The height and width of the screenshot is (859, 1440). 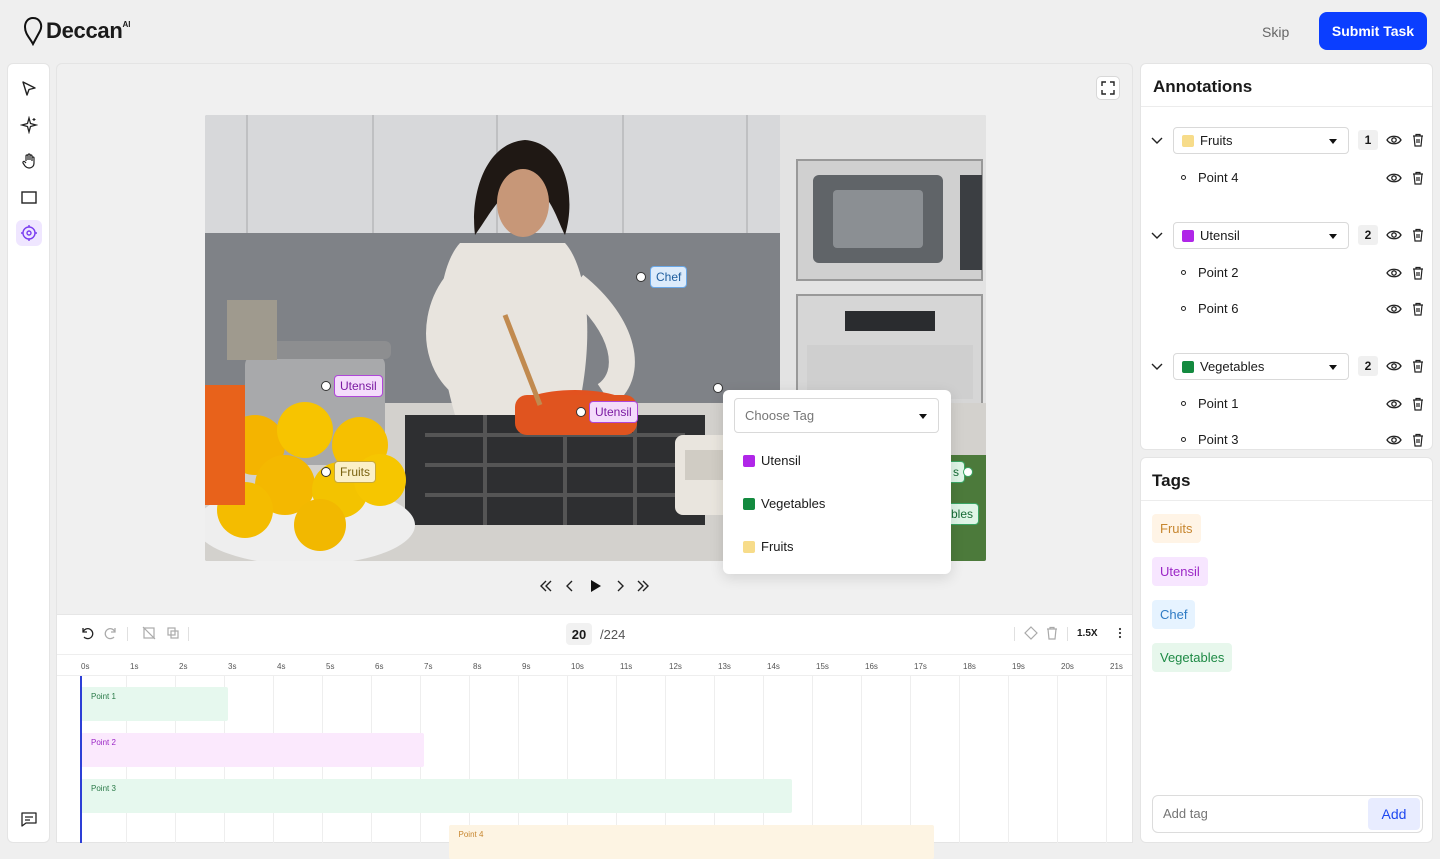 I want to click on point-marker-active, so click(x=718, y=388).